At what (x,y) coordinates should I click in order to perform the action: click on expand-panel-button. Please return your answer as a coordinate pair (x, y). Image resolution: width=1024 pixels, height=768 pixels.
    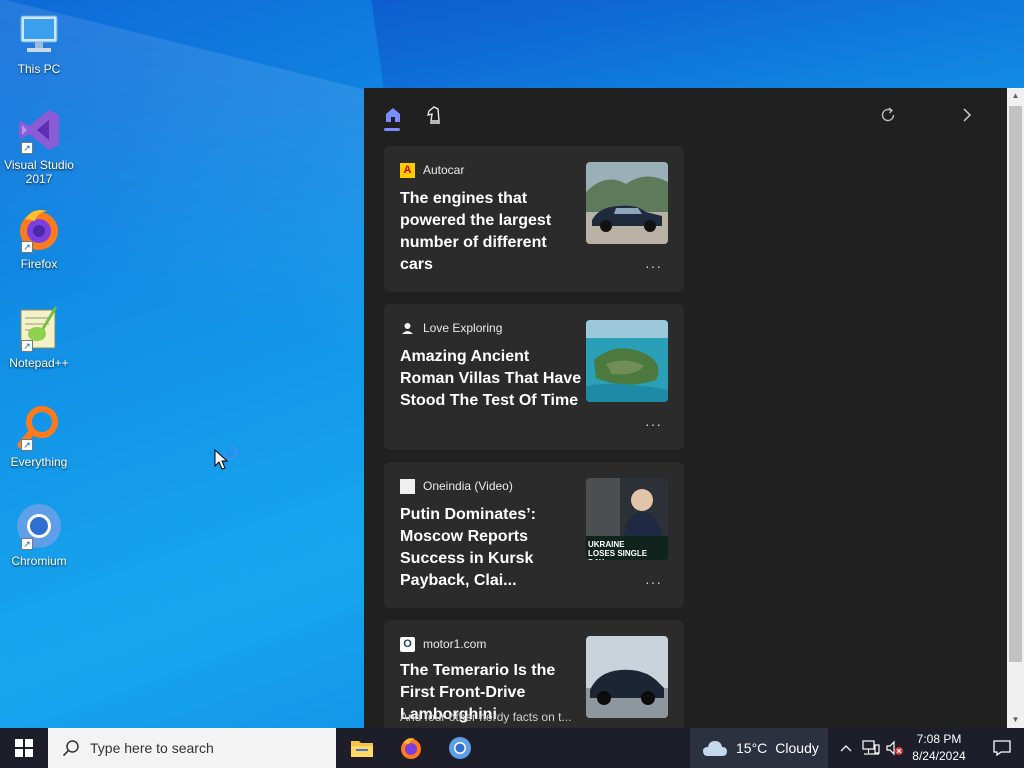
    Looking at the image, I should click on (967, 115).